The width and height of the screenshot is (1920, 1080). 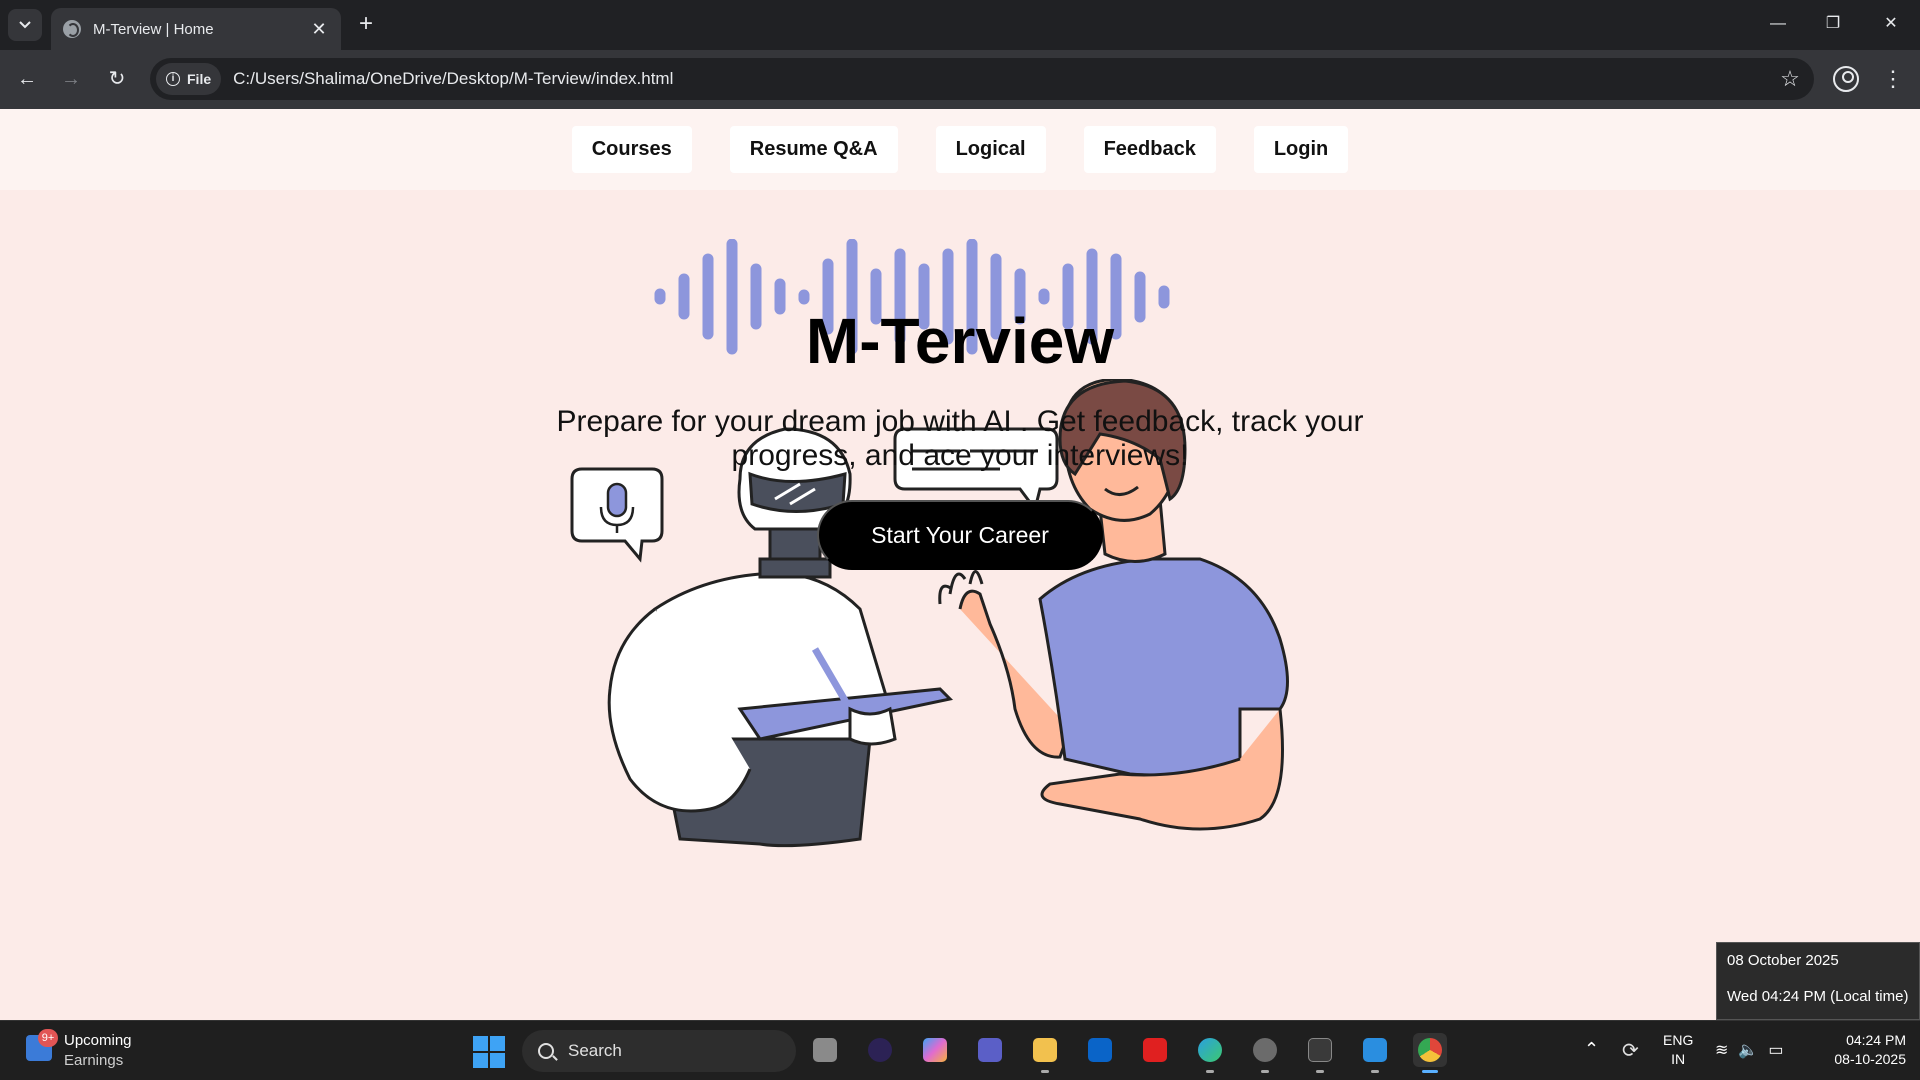 What do you see at coordinates (631, 149) in the screenshot?
I see `nav-courses: Courses` at bounding box center [631, 149].